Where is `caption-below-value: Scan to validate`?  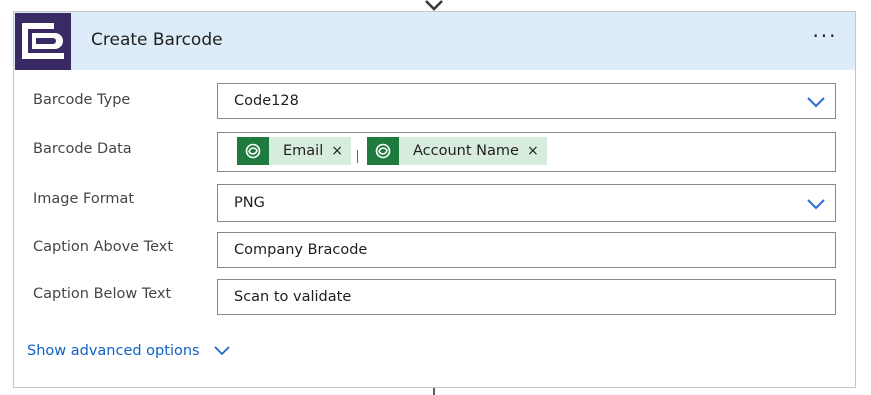 caption-below-value: Scan to validate is located at coordinates (293, 297).